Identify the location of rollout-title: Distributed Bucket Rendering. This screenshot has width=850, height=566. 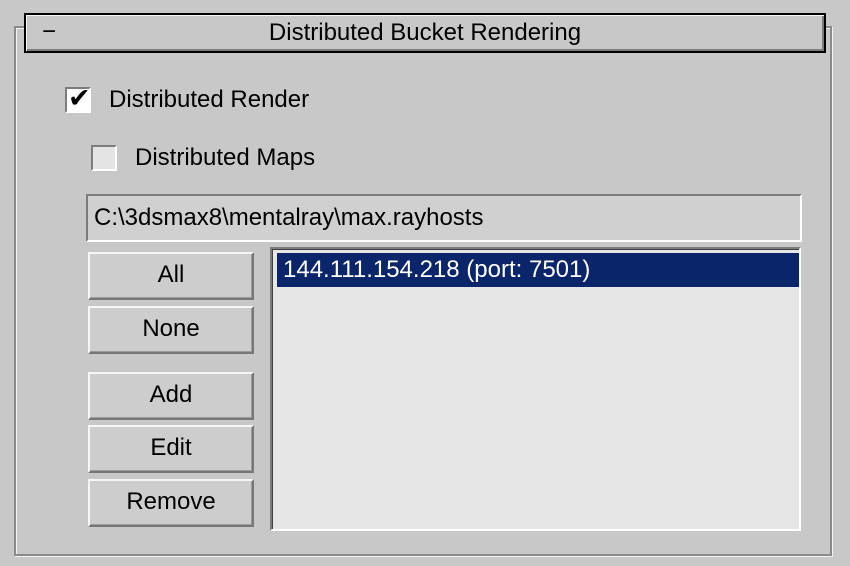
(425, 32).